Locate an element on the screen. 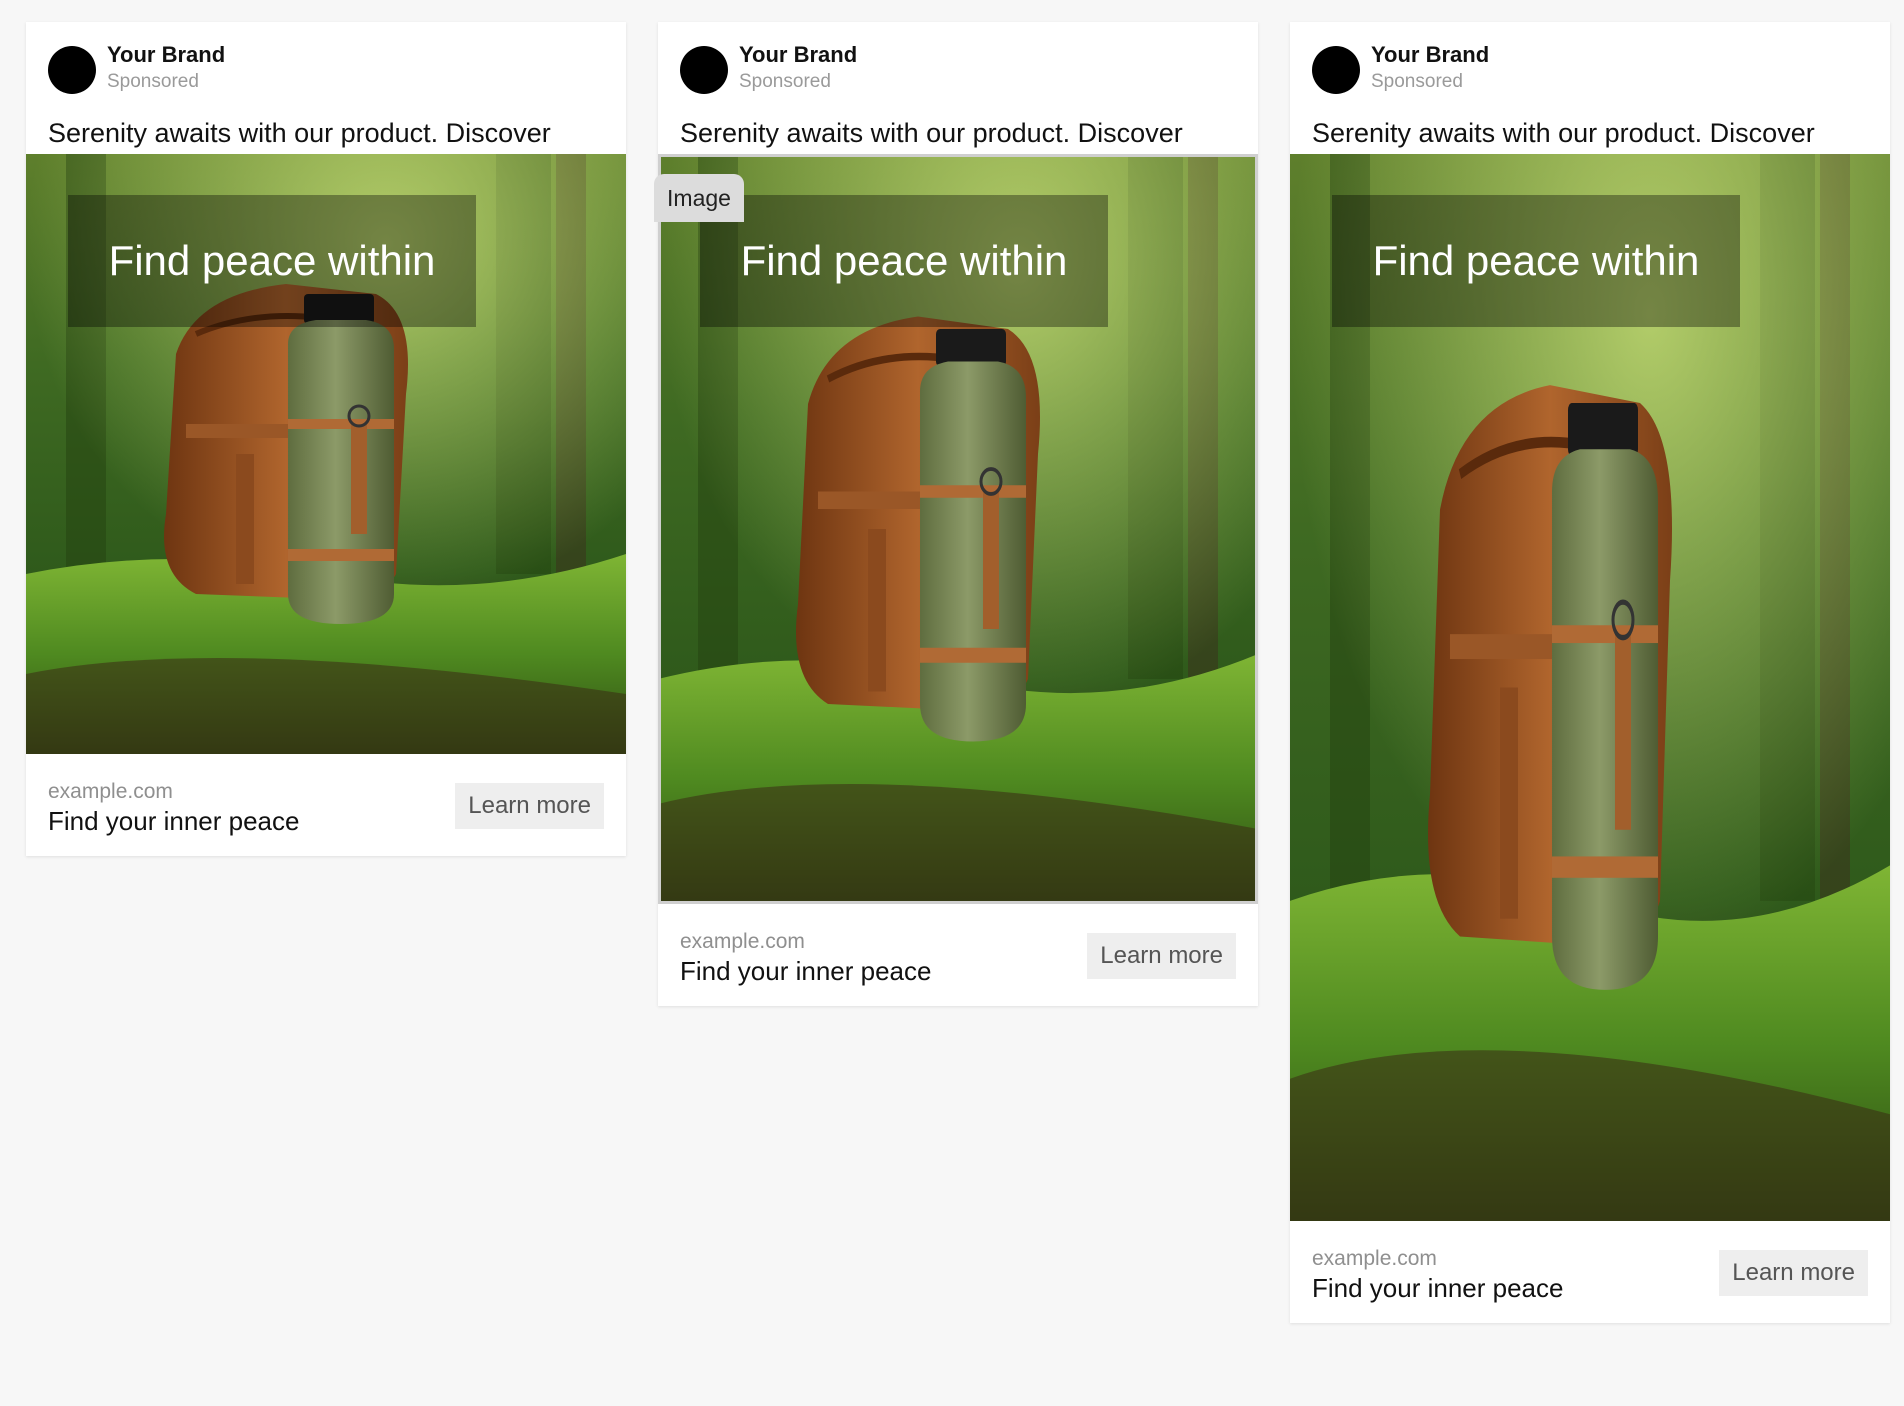 The image size is (1904, 1406). ad-media: Find peace within is located at coordinates (326, 454).